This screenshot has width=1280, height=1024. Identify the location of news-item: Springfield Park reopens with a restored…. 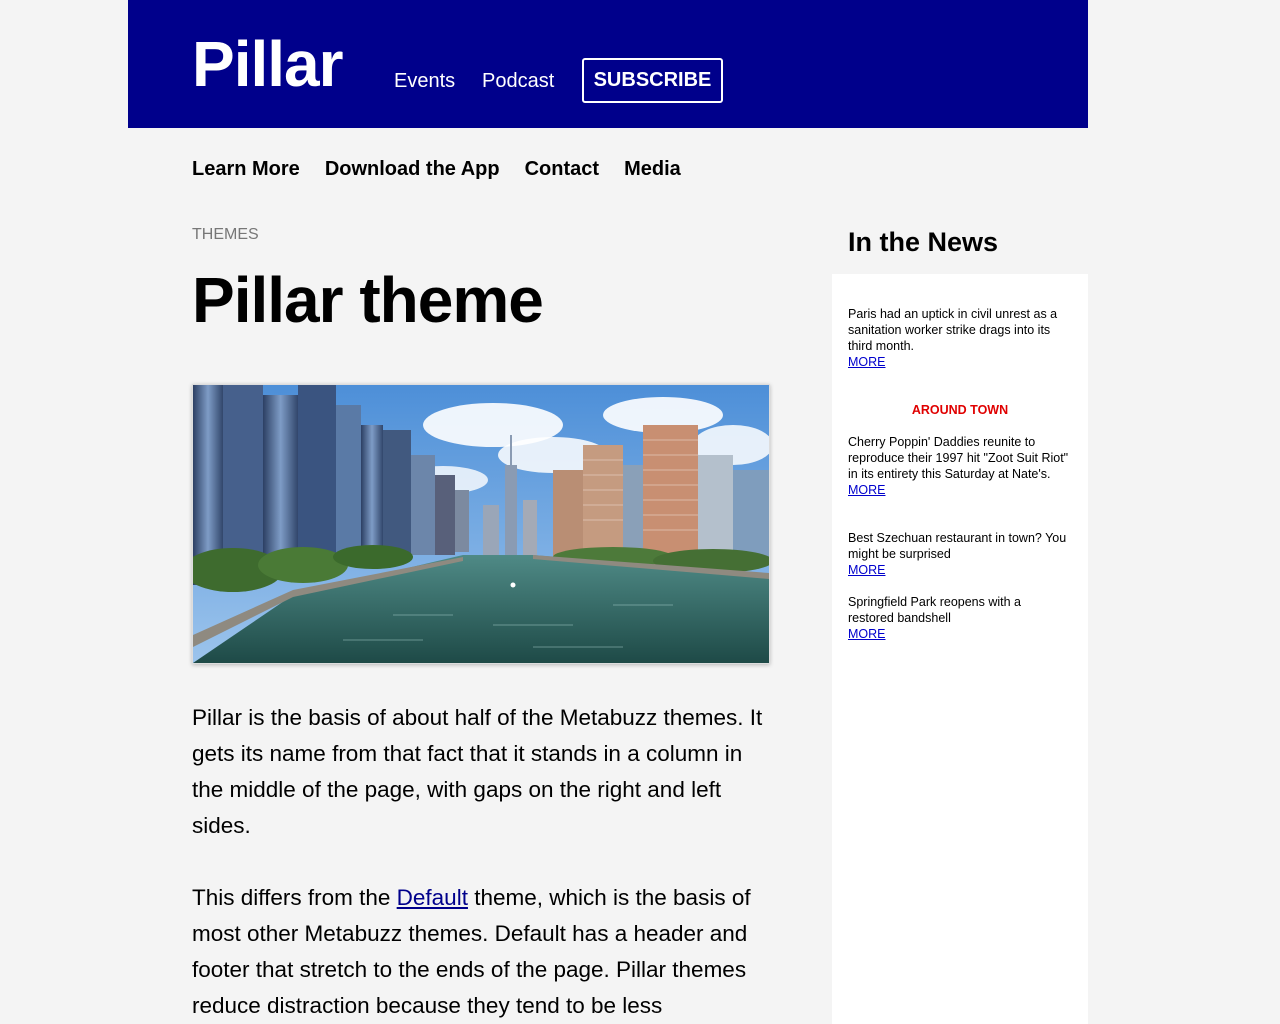
(959, 618).